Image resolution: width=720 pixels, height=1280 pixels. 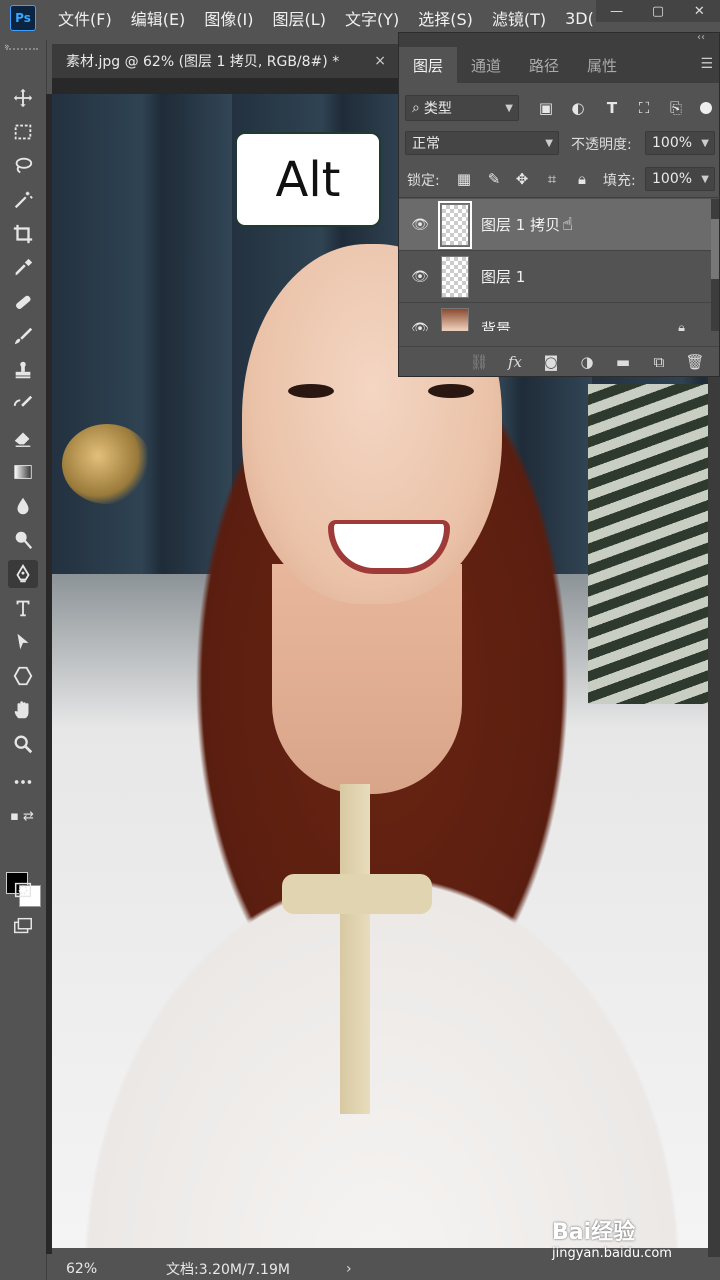 I want to click on clone-stamp-tool-icon, so click(x=23, y=370).